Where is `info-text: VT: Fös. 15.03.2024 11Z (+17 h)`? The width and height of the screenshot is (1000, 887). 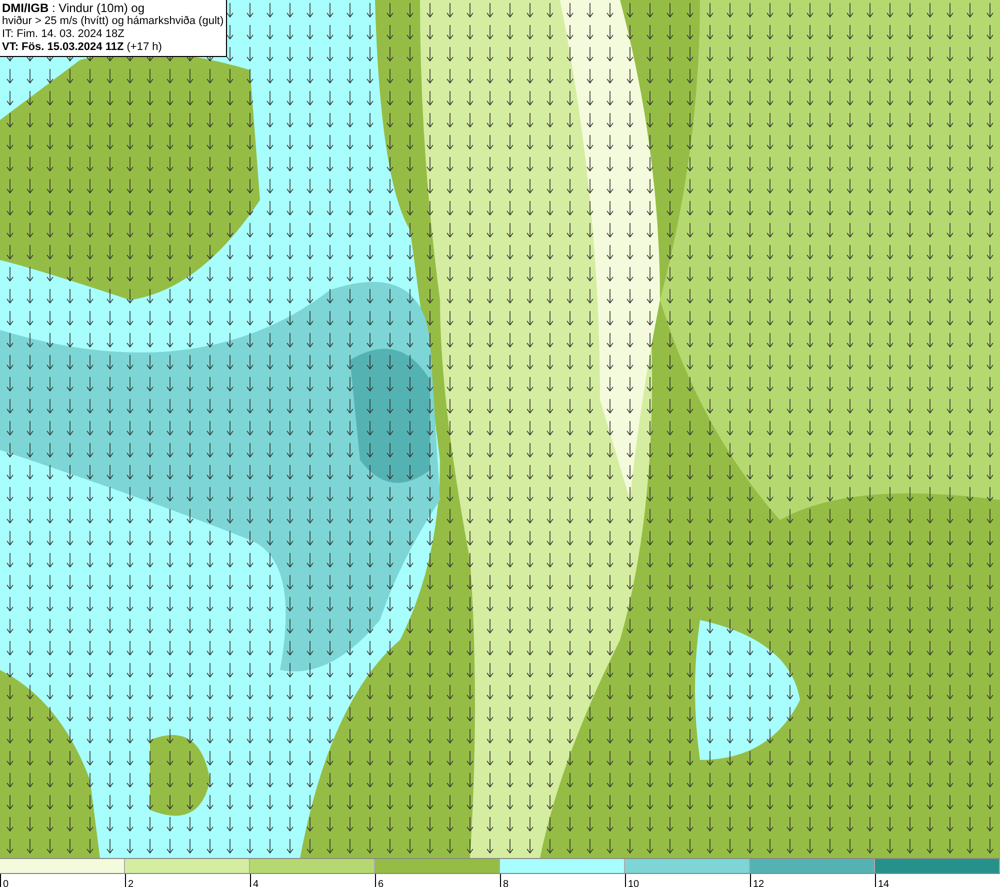 info-text: VT: Fös. 15.03.2024 11Z (+17 h) is located at coordinates (82, 47).